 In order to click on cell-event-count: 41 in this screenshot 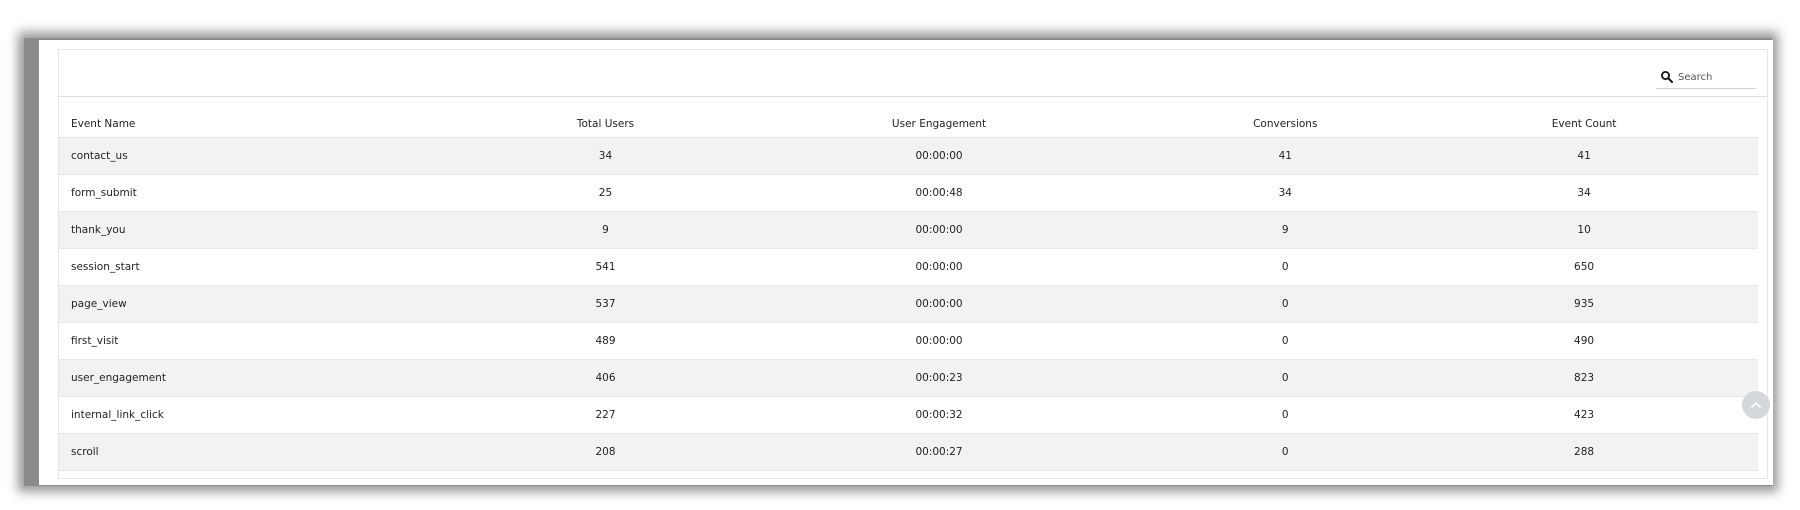, I will do `click(1584, 156)`.